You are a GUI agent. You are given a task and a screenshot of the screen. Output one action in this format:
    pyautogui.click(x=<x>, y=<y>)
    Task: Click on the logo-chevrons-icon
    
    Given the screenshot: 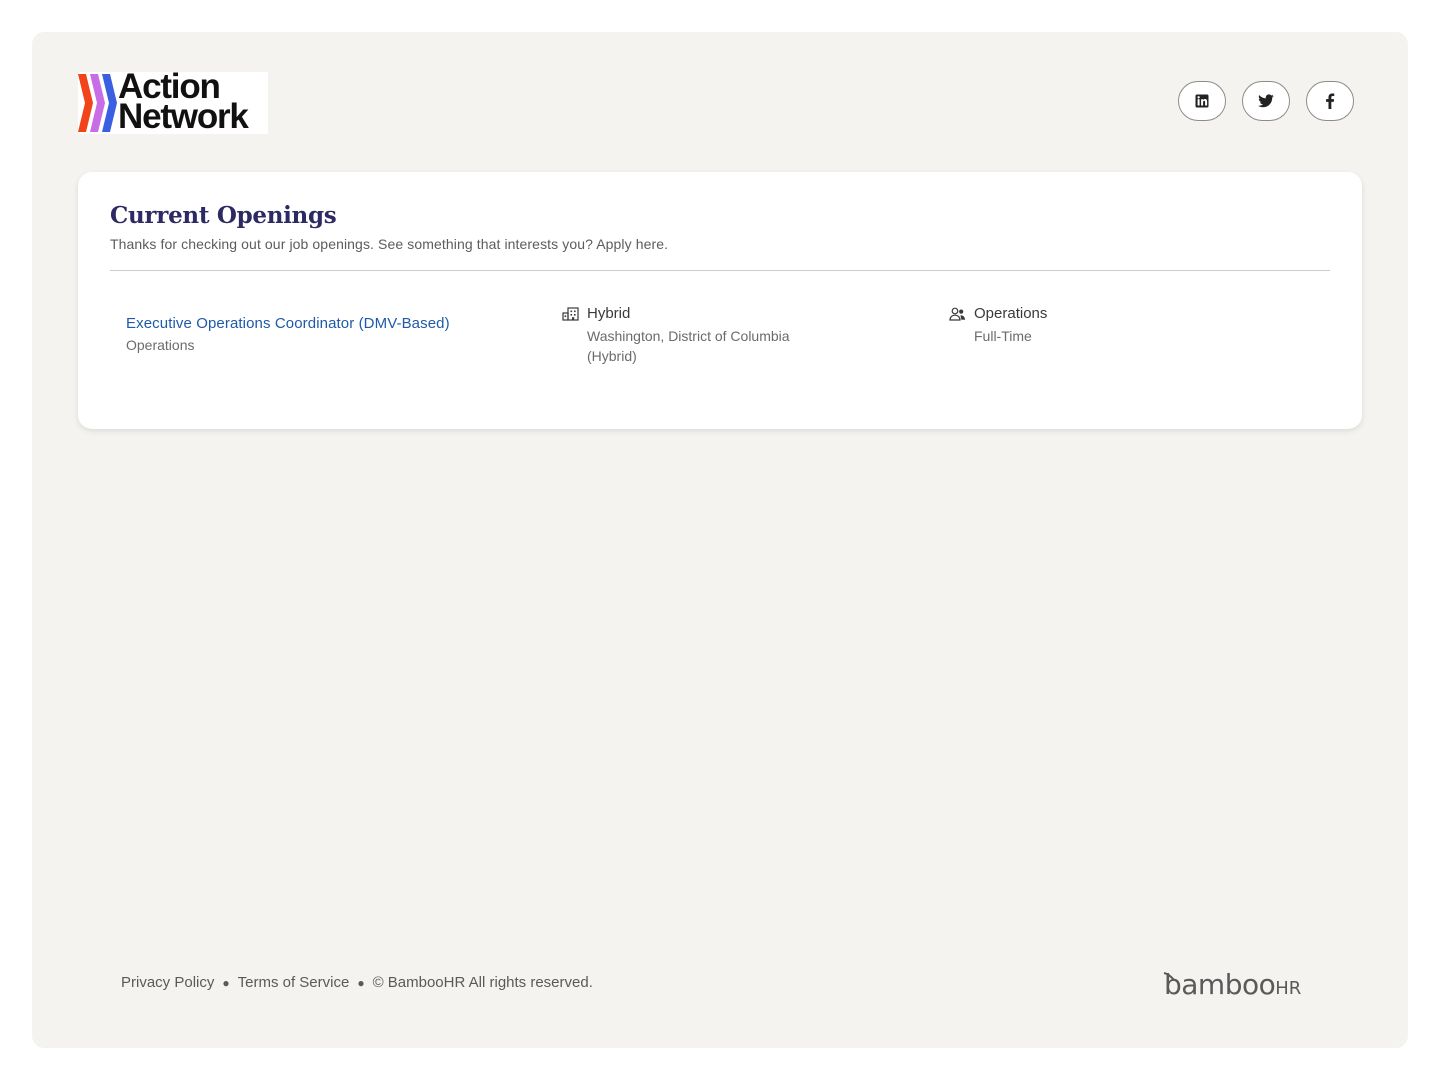 What is the action you would take?
    pyautogui.click(x=97, y=103)
    